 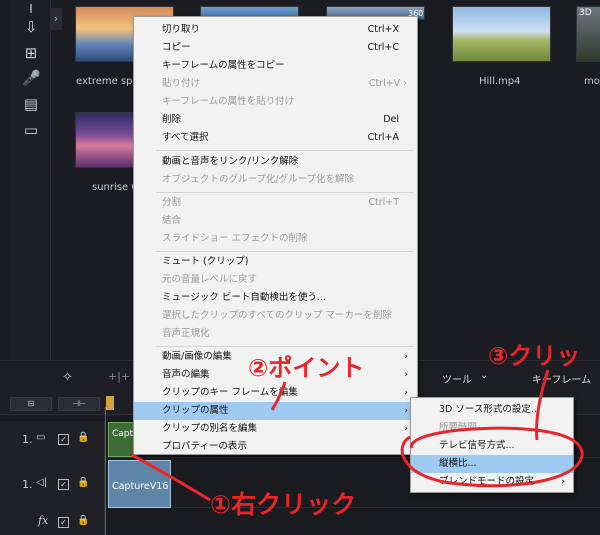 What do you see at coordinates (171, 477) in the screenshot?
I see `annotation-arrow-step1` at bounding box center [171, 477].